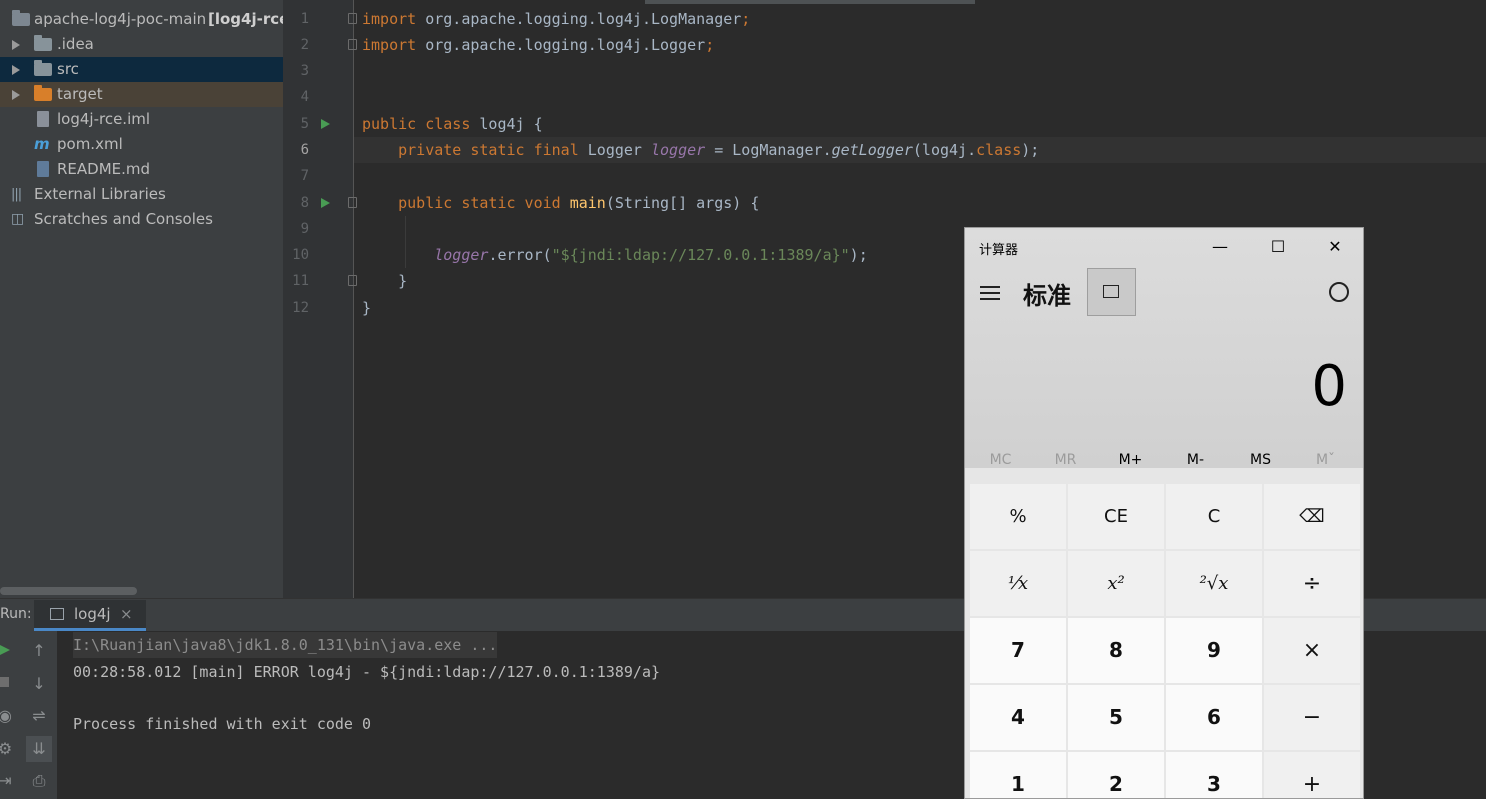  Describe the element at coordinates (325, 203) in the screenshot. I see `run-main-icon` at that location.